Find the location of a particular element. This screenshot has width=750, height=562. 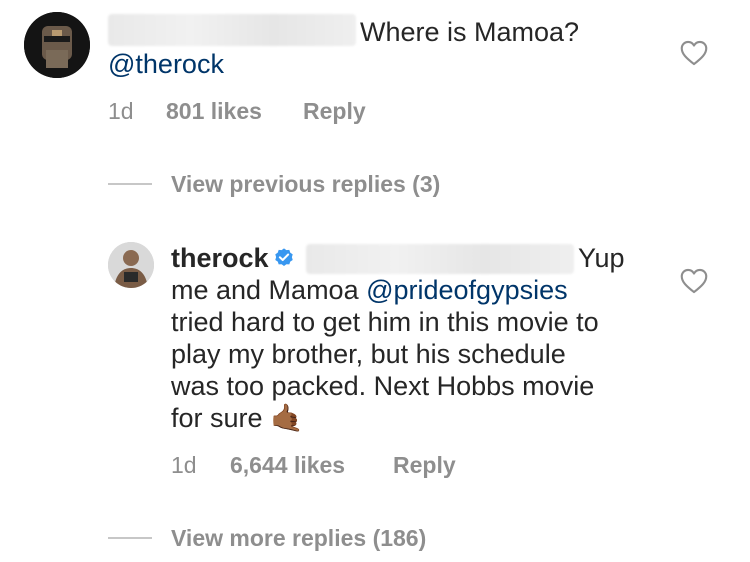

reply-line-1: therock is located at coordinates (233, 258).